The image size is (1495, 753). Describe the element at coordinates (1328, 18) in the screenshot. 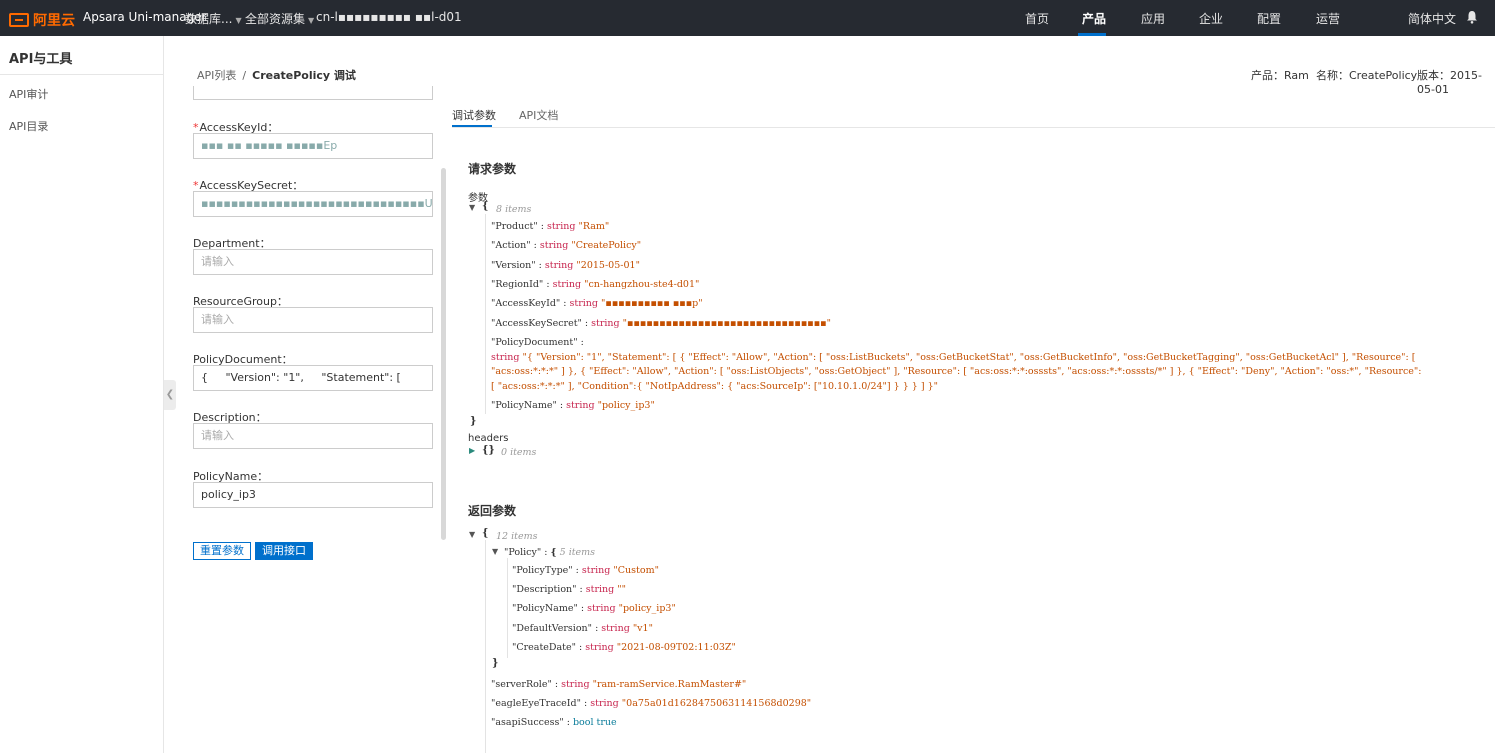

I see `nav-operations: 运营` at that location.